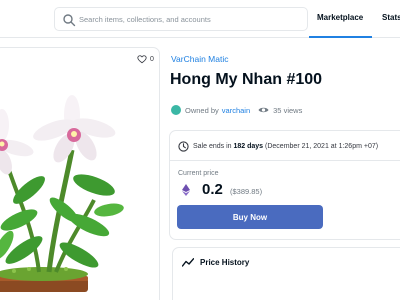 The width and height of the screenshot is (400, 300). I want to click on top-navigation-bar: Marketplace Stats, so click(200, 19).